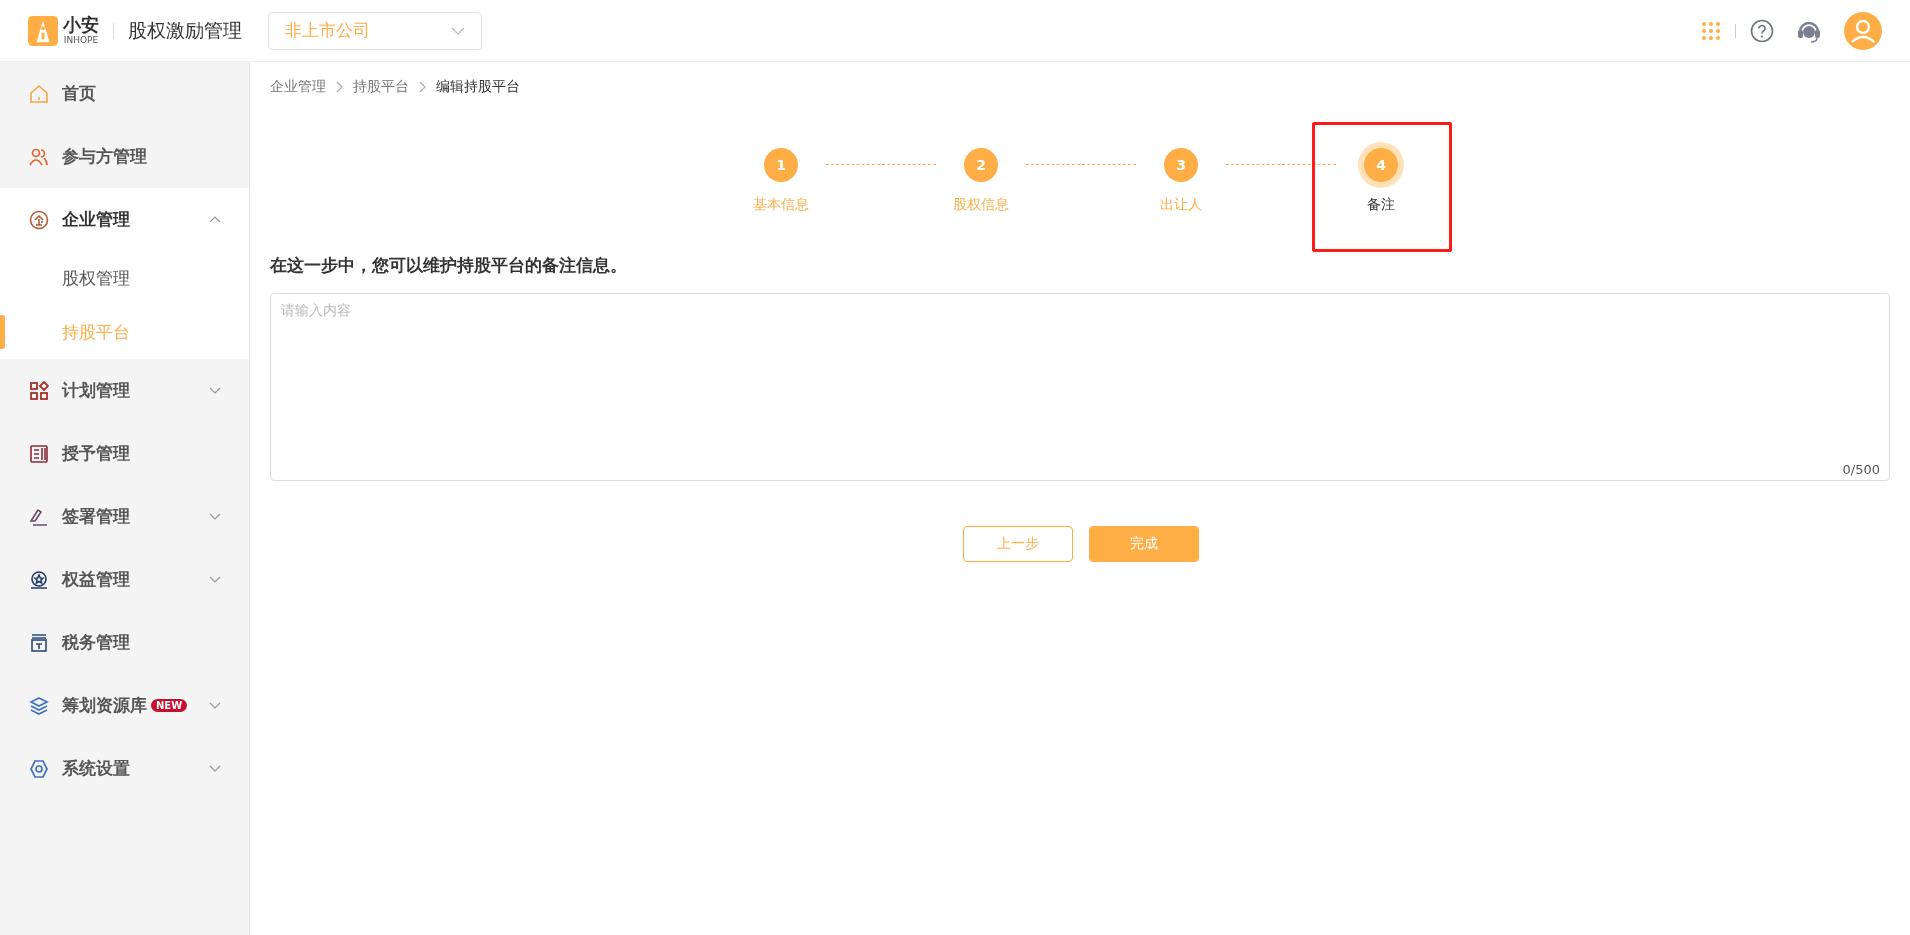  What do you see at coordinates (124, 219) in the screenshot?
I see `sidebar-item: 企业管理` at bounding box center [124, 219].